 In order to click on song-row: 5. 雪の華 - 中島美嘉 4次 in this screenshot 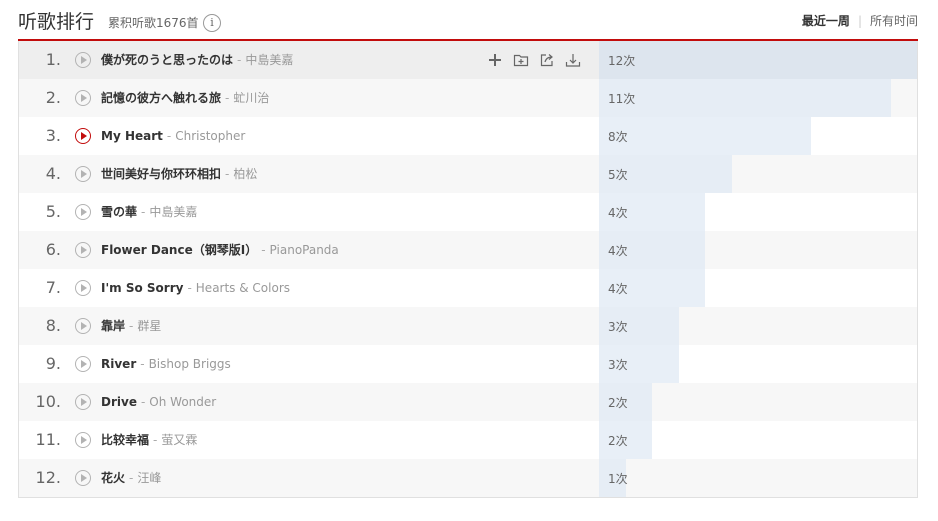, I will do `click(468, 212)`.